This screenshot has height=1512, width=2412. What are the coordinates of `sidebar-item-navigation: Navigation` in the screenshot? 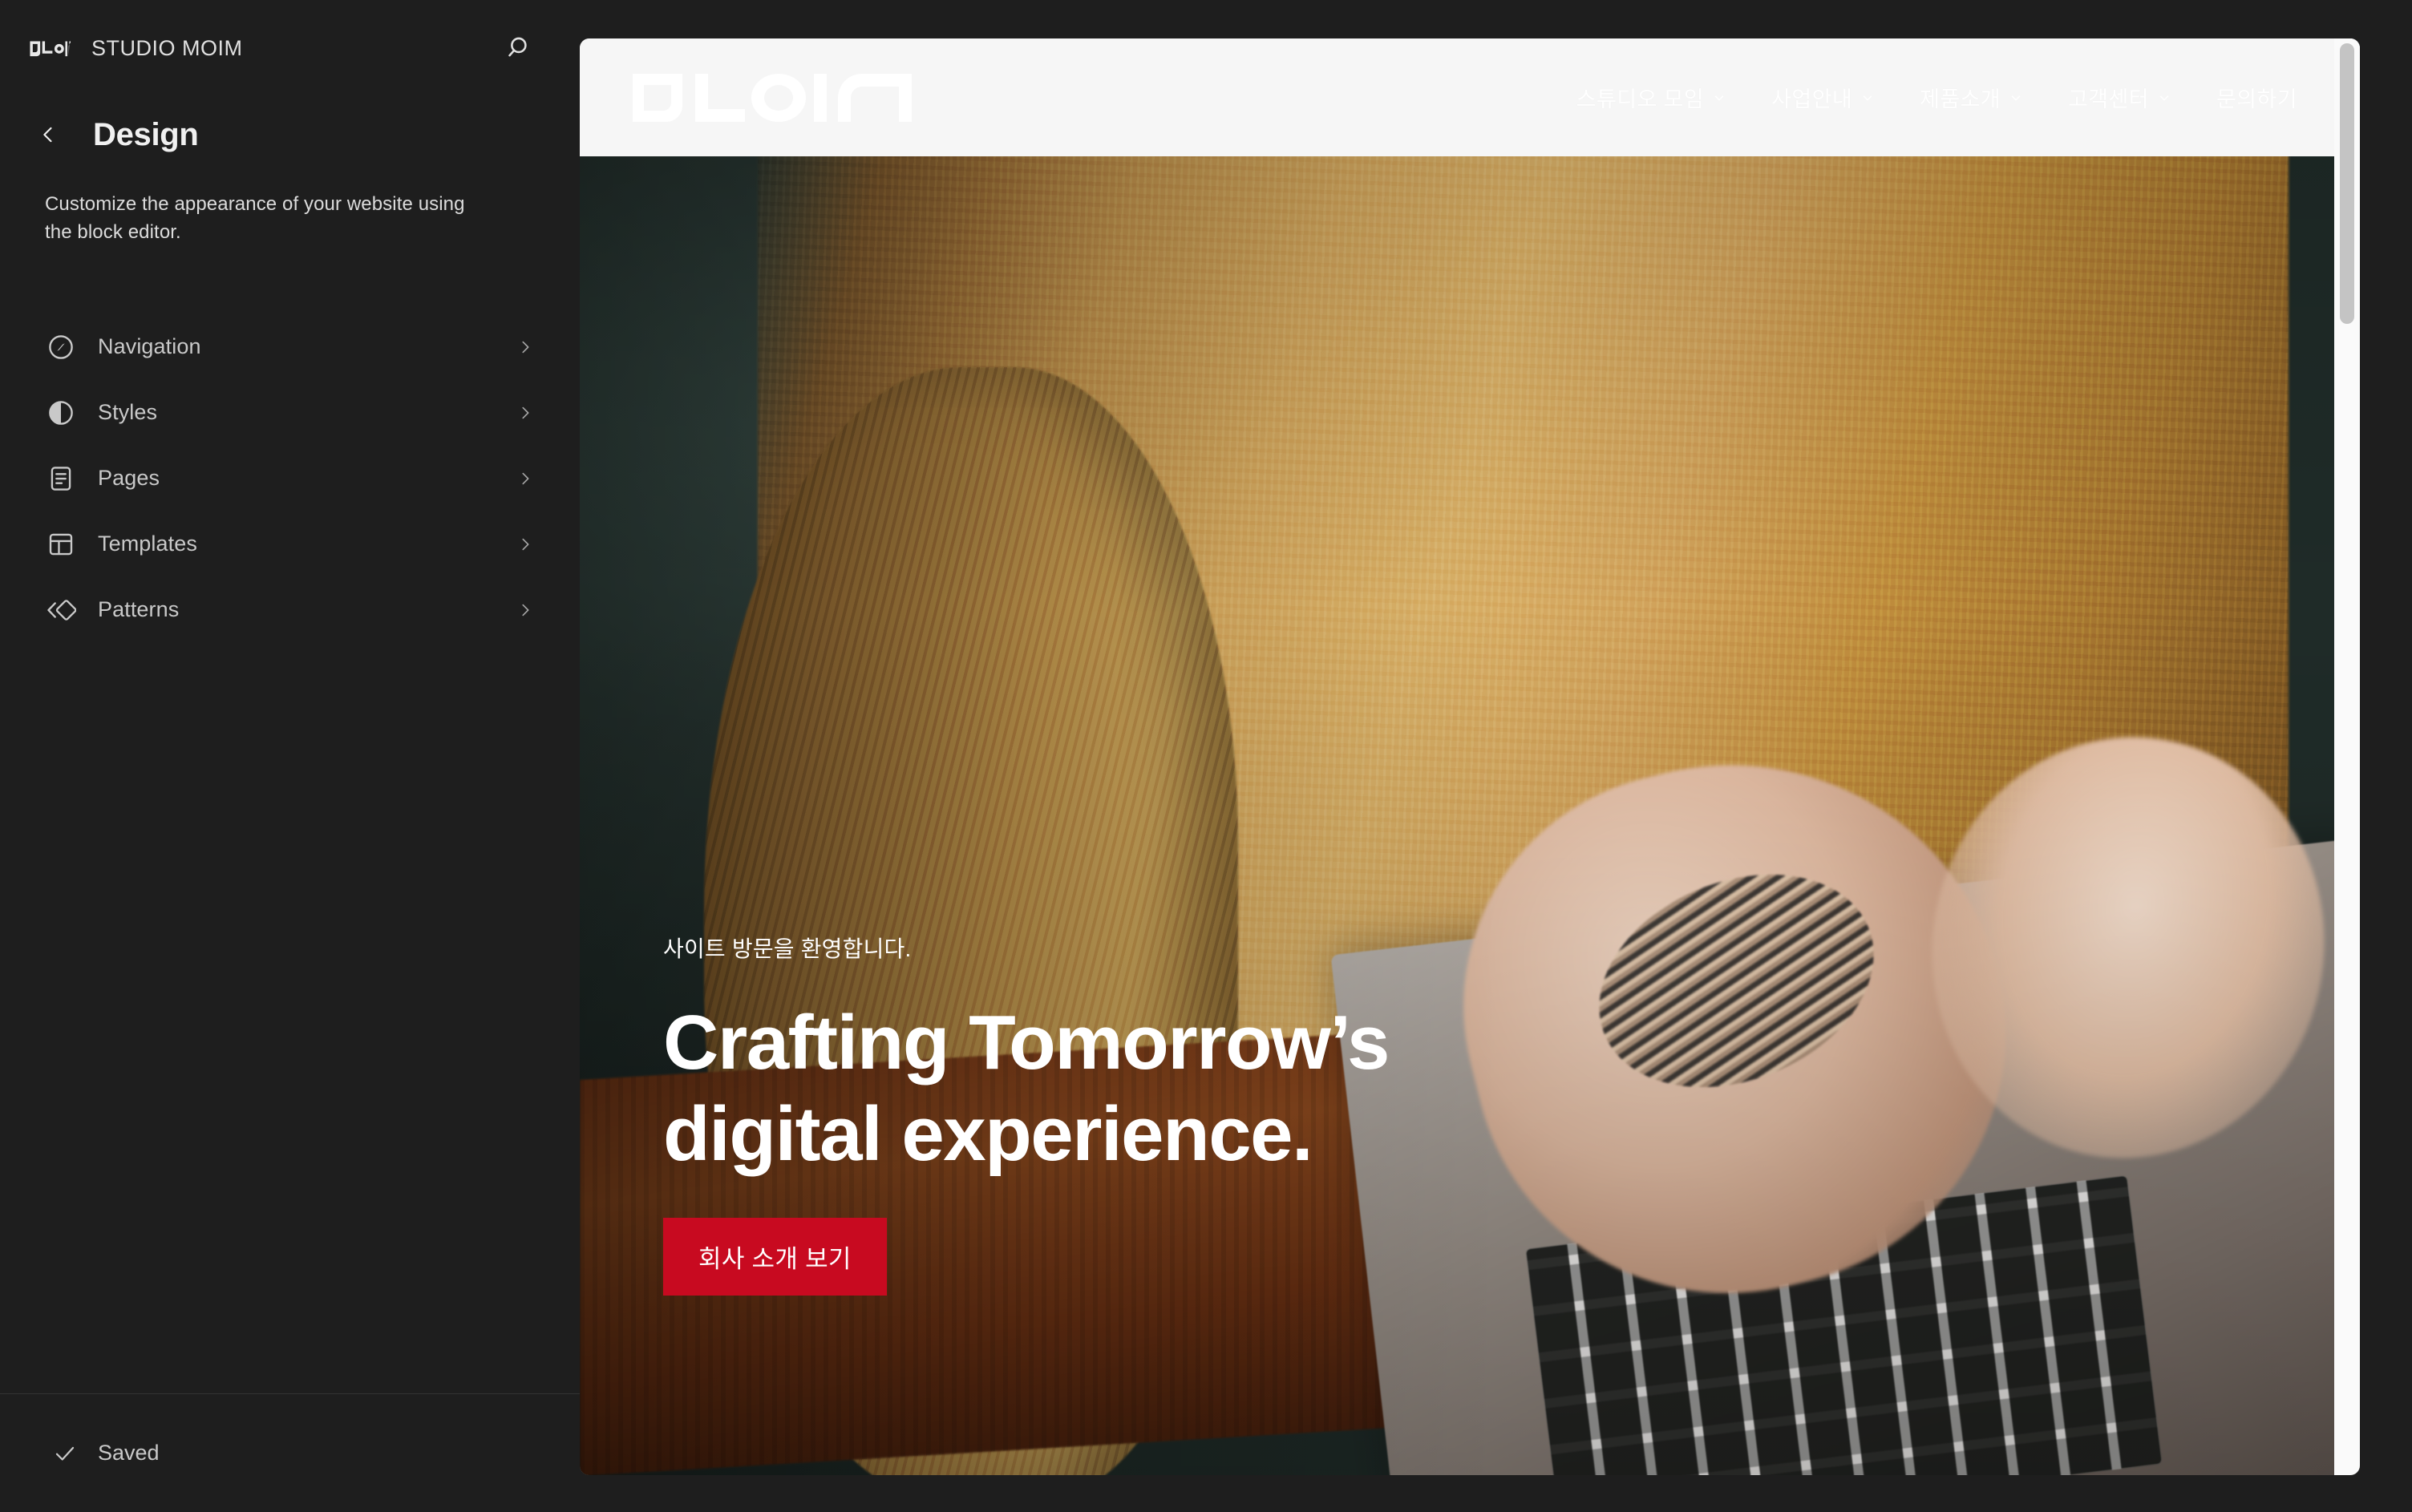 It's located at (290, 347).